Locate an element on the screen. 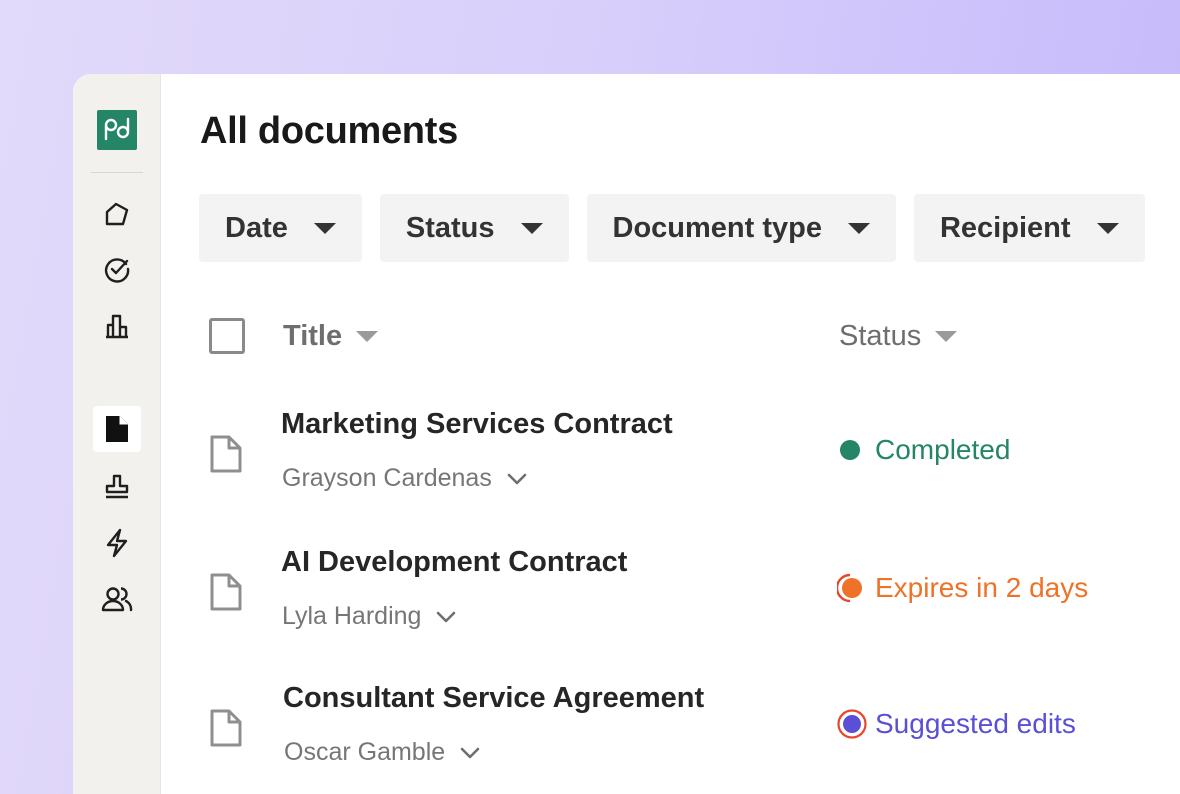 Image resolution: width=1180 pixels, height=794 pixels. table-header: Title Status is located at coordinates (694, 336).